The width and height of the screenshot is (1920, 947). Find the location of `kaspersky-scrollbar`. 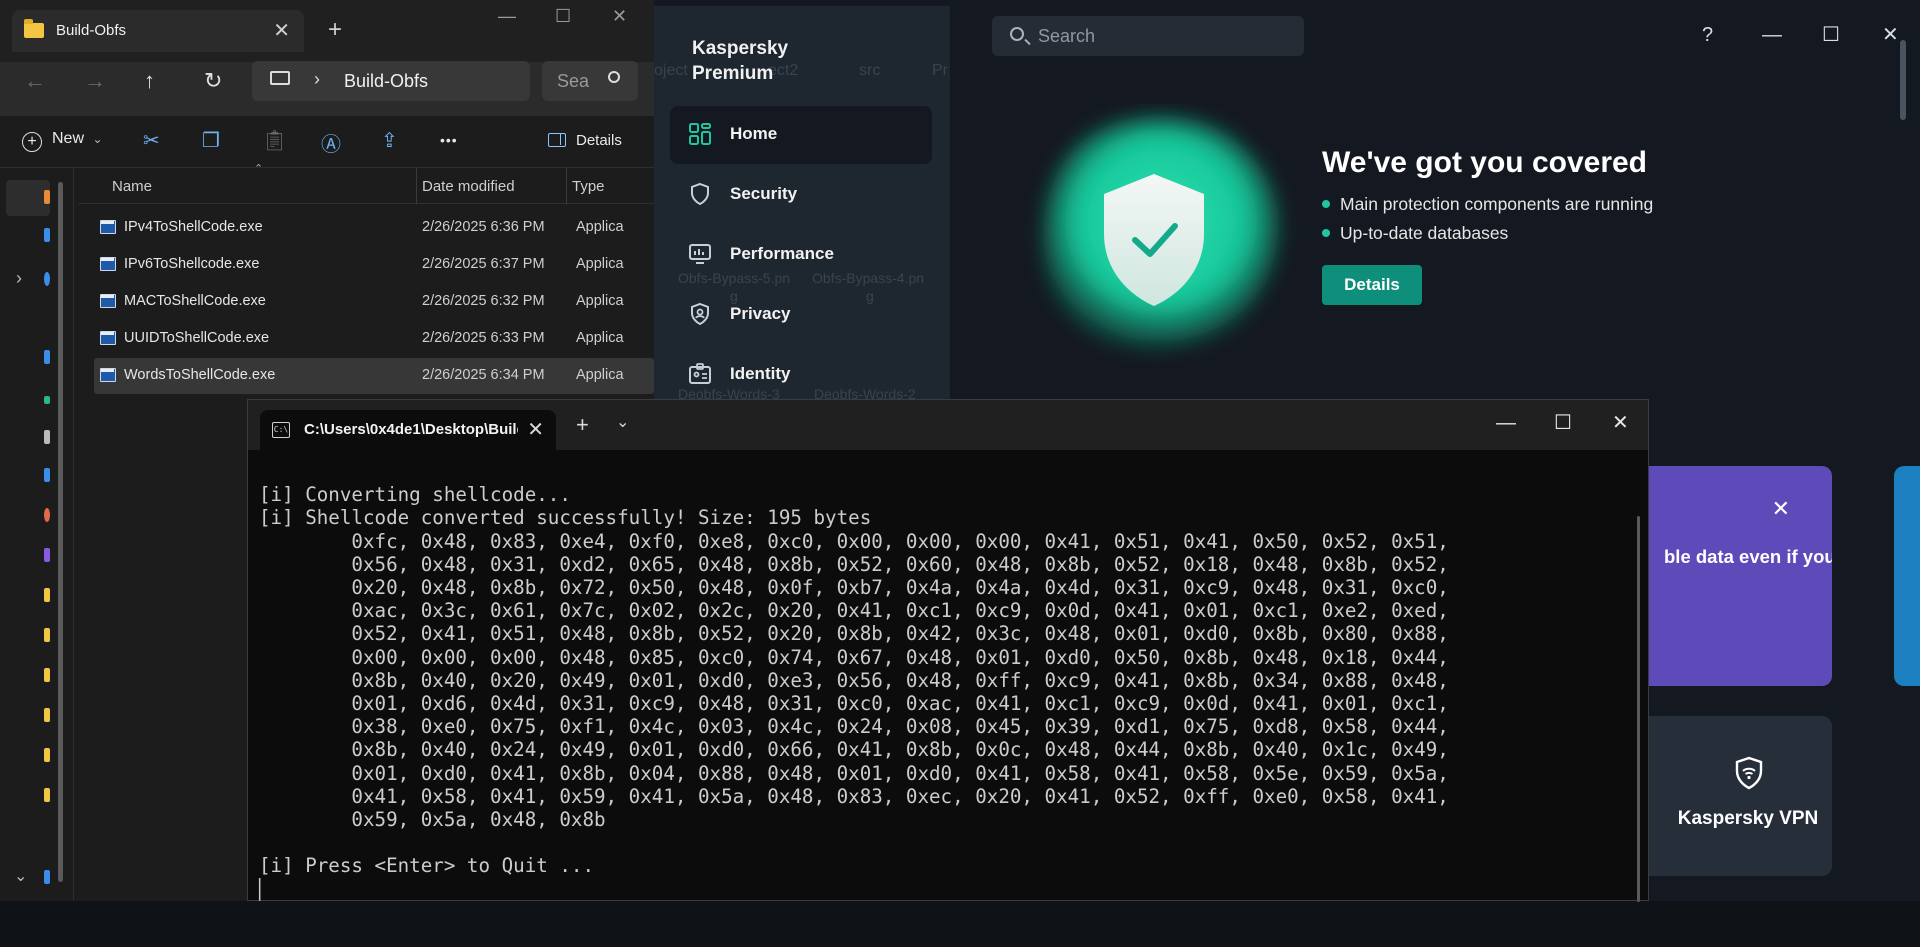

kaspersky-scrollbar is located at coordinates (1903, 80).